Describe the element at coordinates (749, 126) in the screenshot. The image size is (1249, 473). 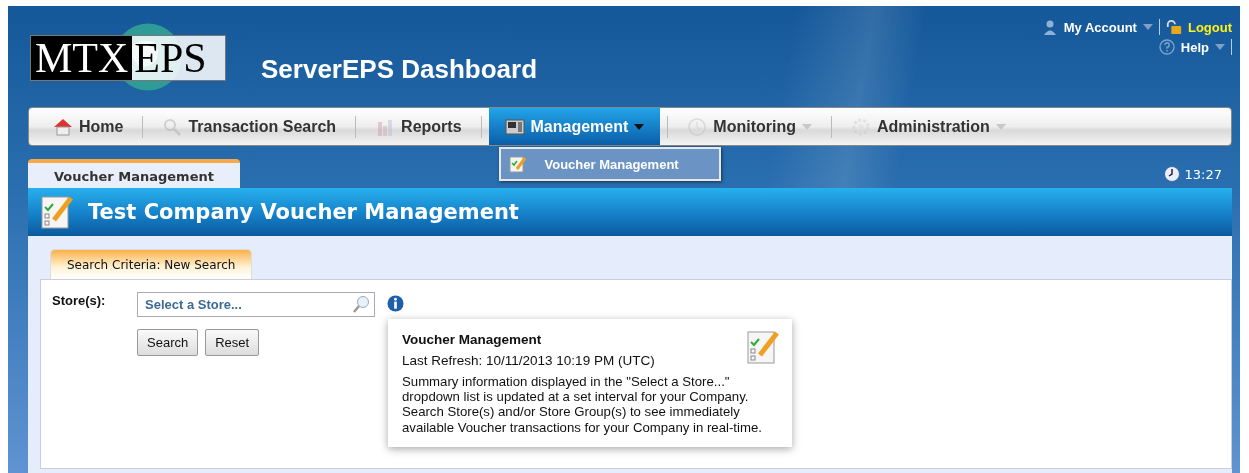
I see `nav-tab: Monitoring` at that location.